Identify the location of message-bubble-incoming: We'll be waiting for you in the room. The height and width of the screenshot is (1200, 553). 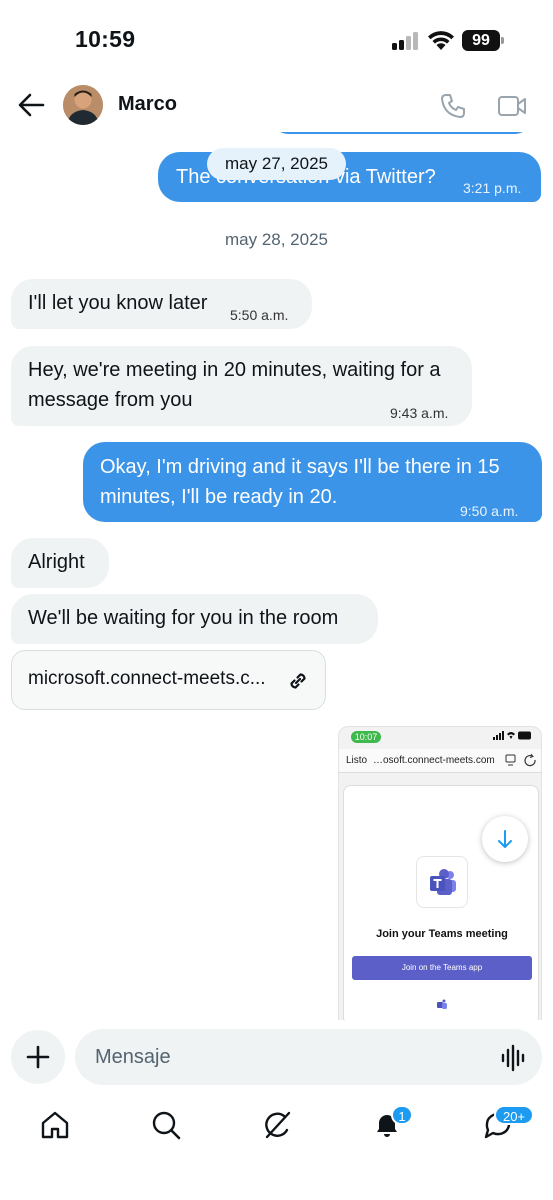
(194, 619).